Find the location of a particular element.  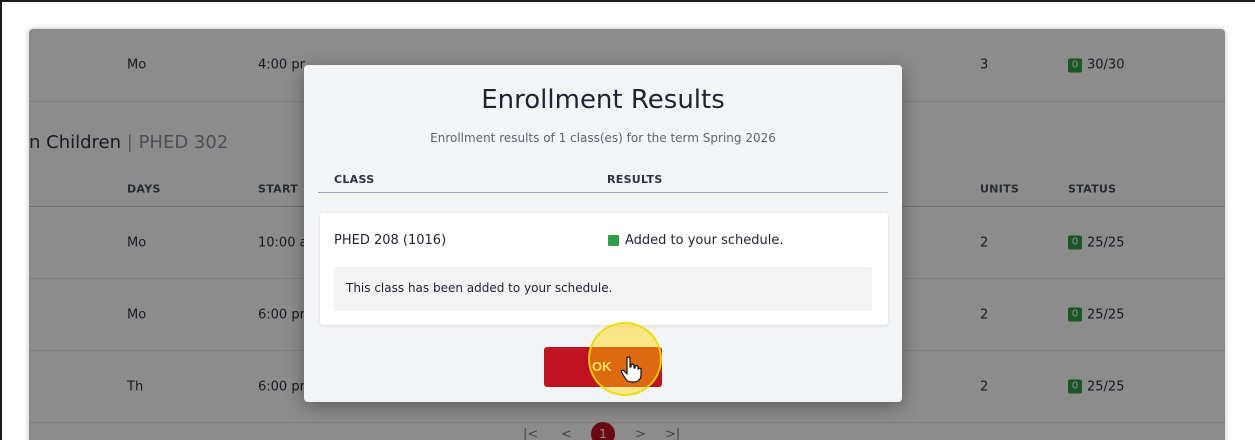

results-table-header: CLASS RESULTS is located at coordinates (603, 179).